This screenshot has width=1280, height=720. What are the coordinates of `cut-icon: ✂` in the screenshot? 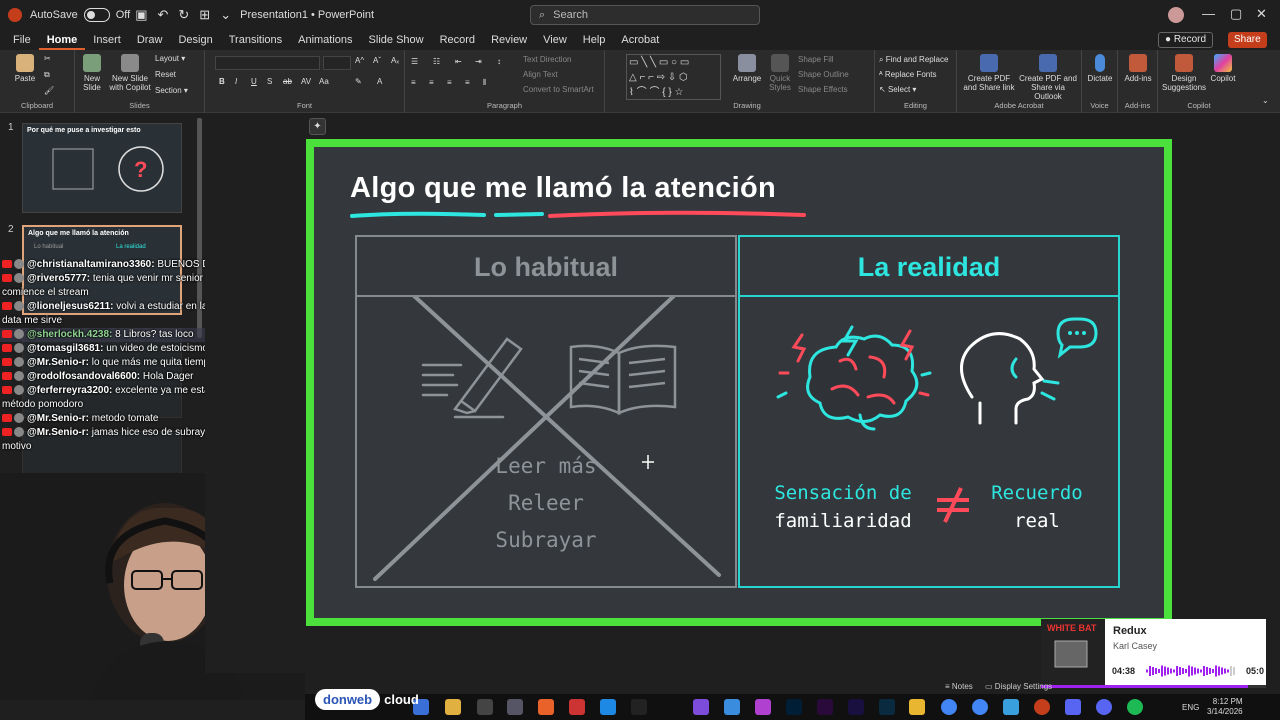 It's located at (47, 58).